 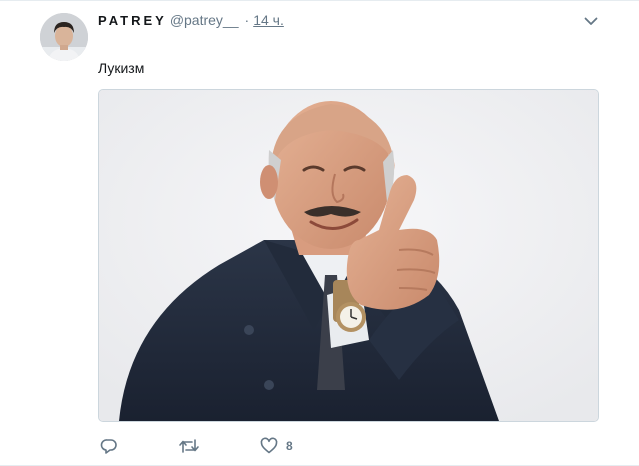 I want to click on retweet-icon, so click(x=189, y=446).